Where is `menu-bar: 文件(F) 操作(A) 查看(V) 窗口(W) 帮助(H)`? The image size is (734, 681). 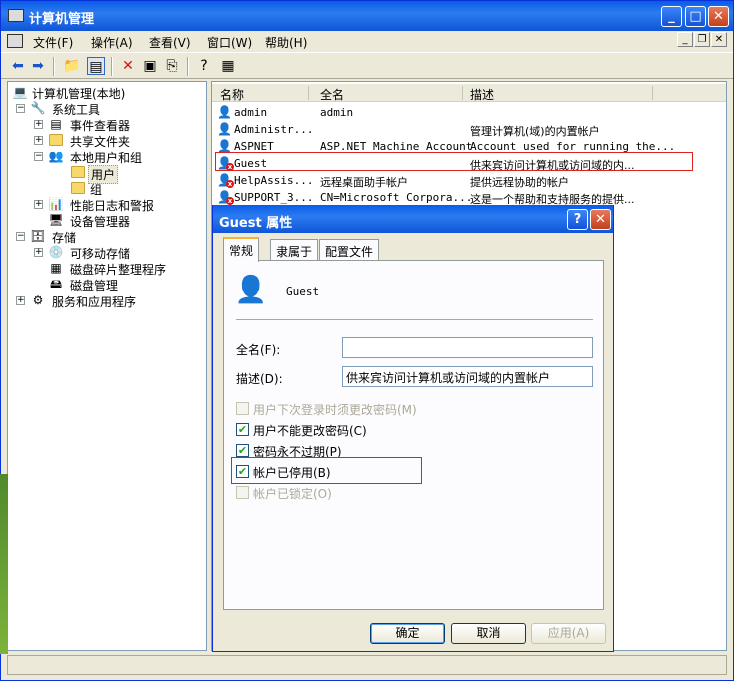 menu-bar: 文件(F) 操作(A) 查看(V) 窗口(W) 帮助(H) is located at coordinates (367, 41).